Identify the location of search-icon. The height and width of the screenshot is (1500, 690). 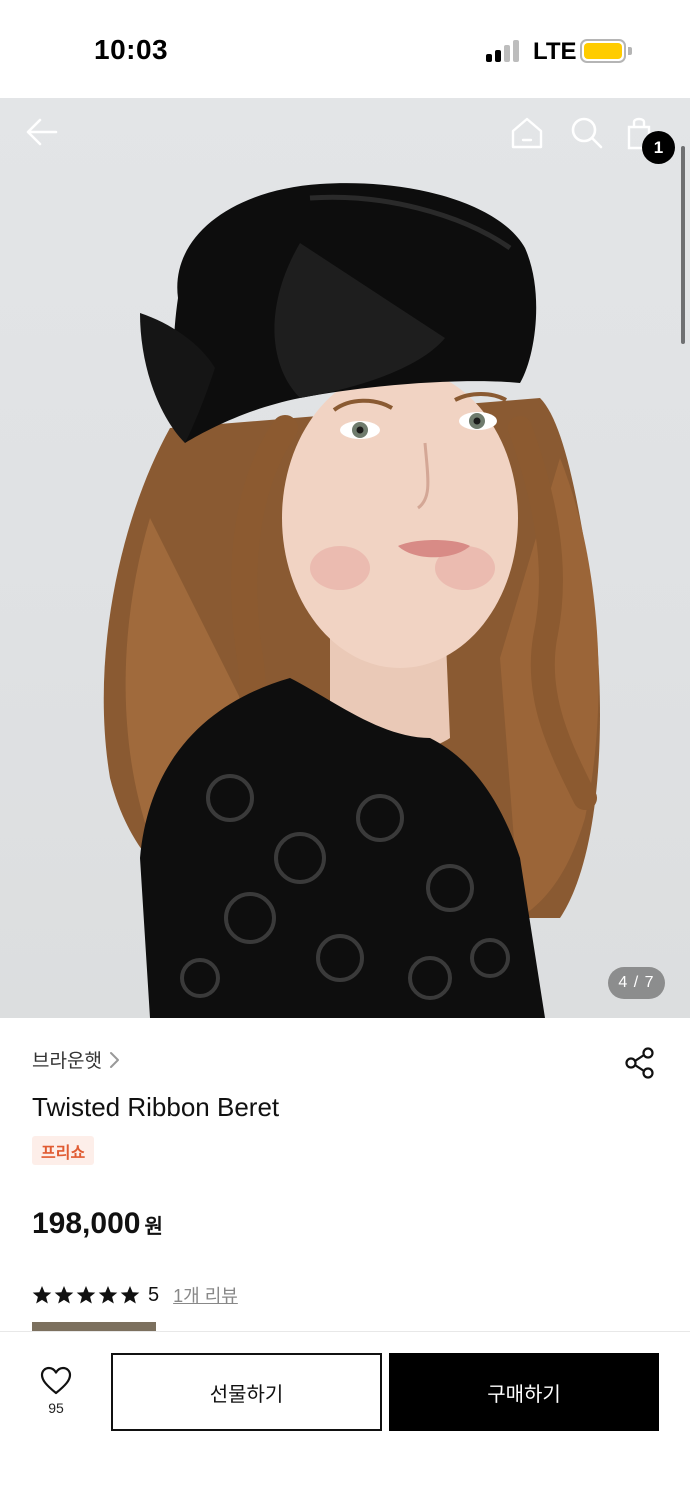
(587, 133).